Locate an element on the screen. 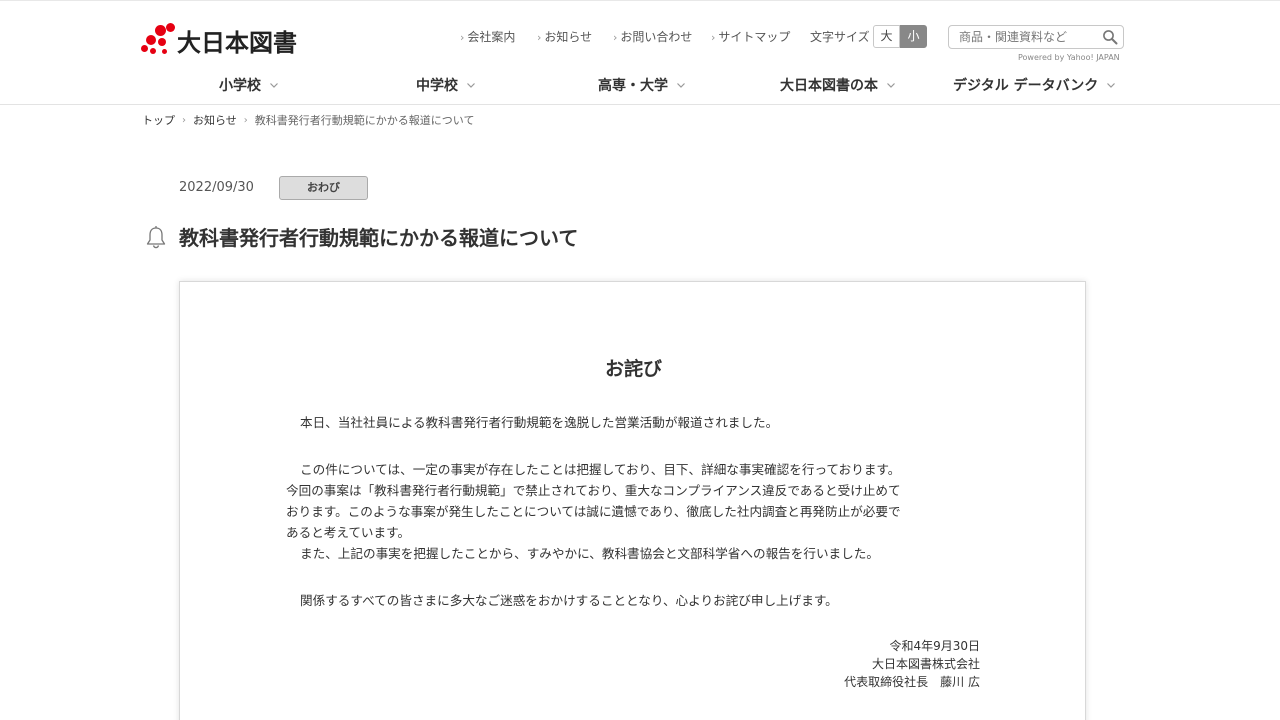 The height and width of the screenshot is (720, 1280). nav-junior-high: 中学校 is located at coordinates (446, 85).